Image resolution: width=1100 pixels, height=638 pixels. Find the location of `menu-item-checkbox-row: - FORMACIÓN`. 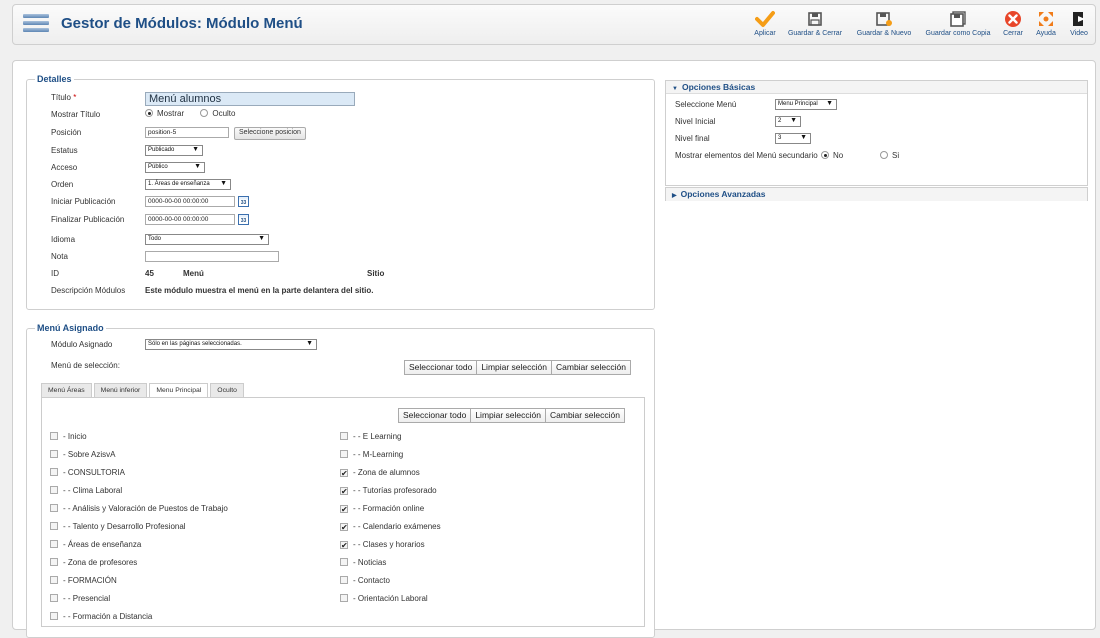

menu-item-checkbox-row: - FORMACIÓN is located at coordinates (83, 580).